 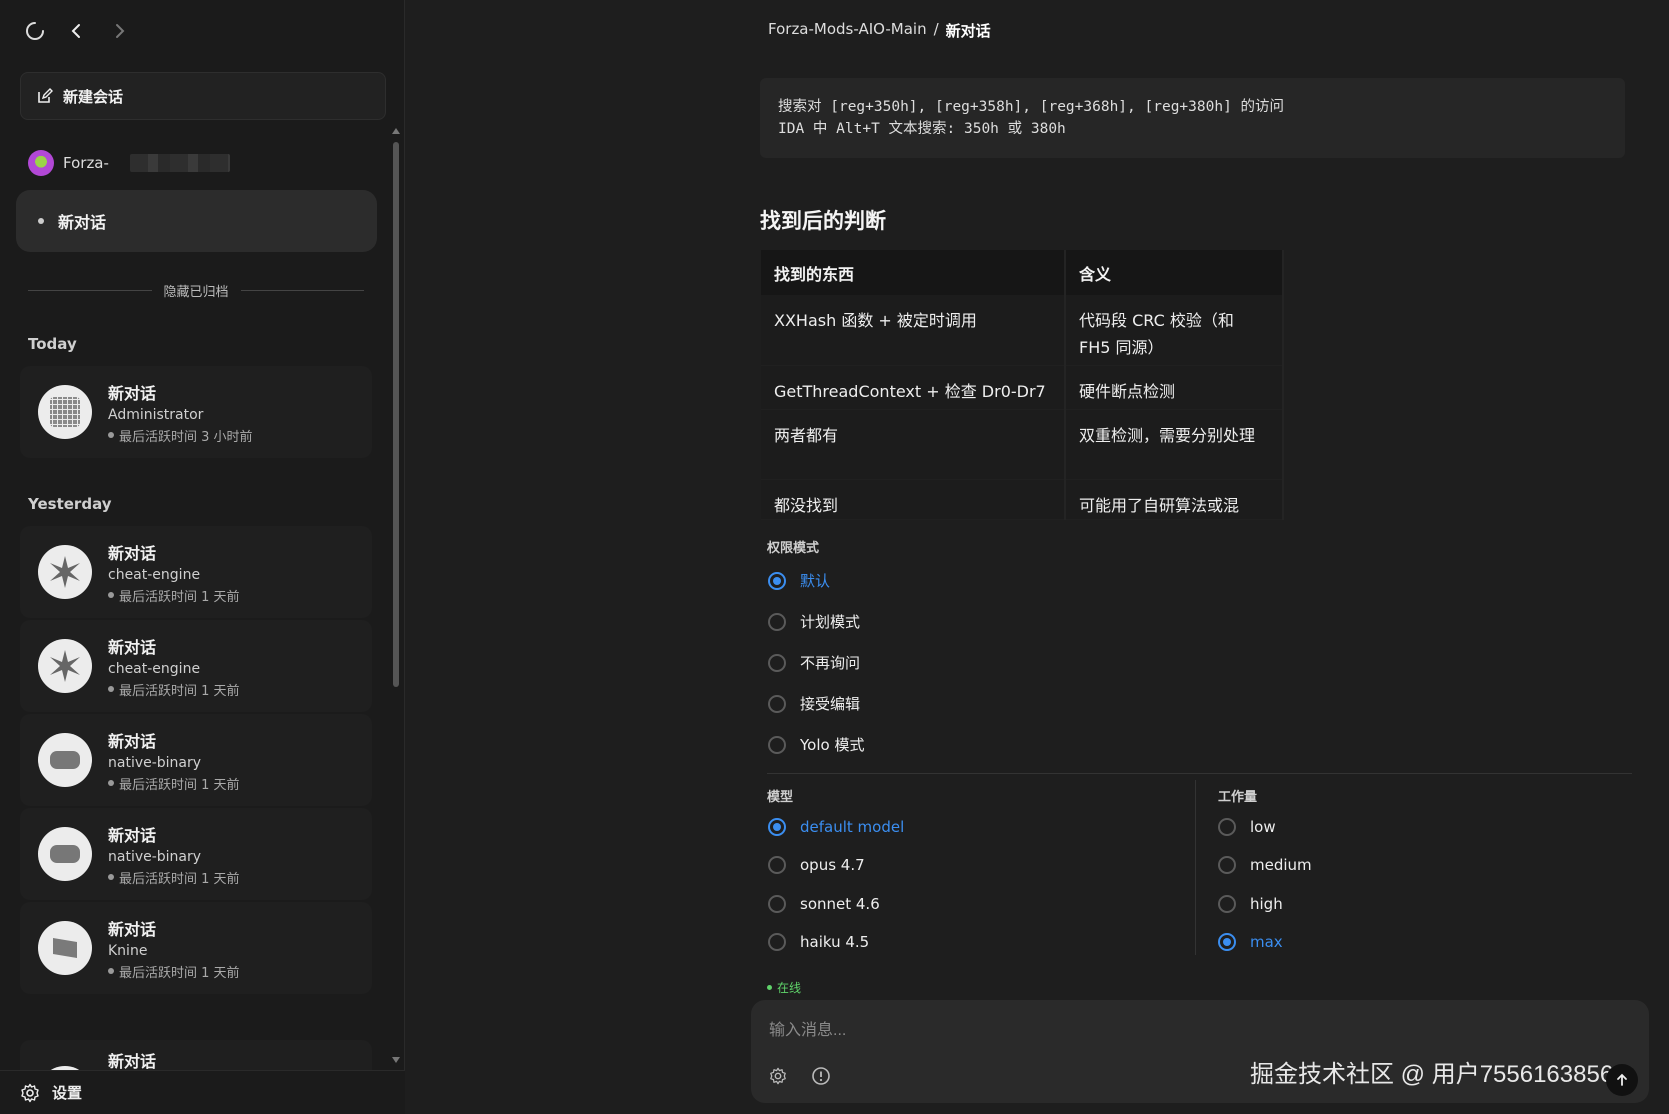 I want to click on table-cell: GetThreadContext + 检查 Dr0-Dr7, so click(x=913, y=387).